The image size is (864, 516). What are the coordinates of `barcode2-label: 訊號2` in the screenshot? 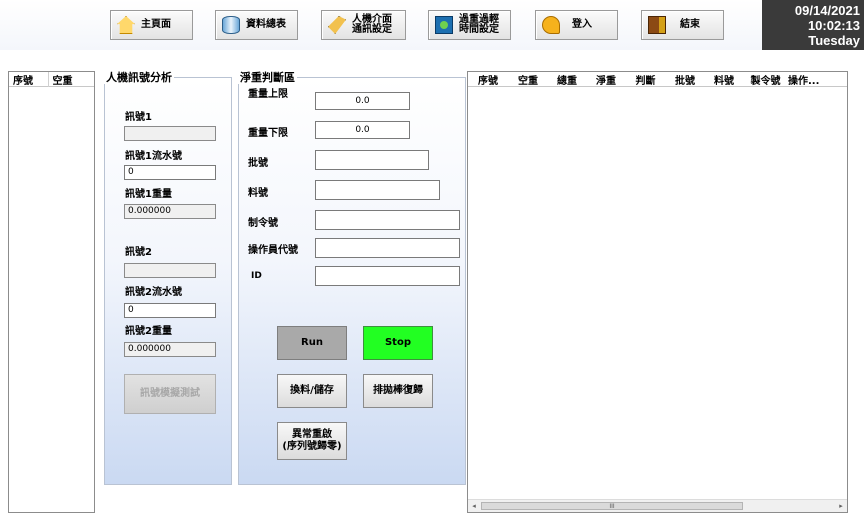 It's located at (138, 252).